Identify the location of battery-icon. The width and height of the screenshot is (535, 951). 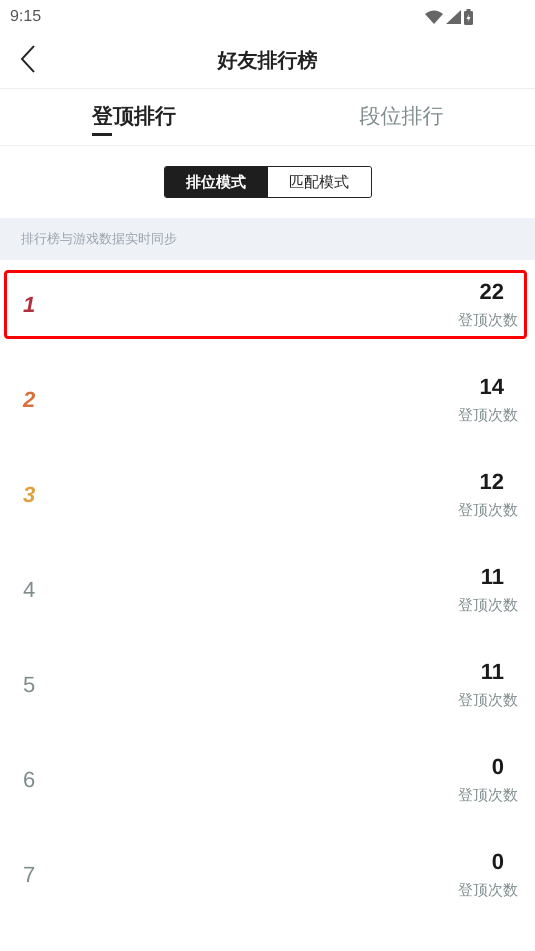
(468, 16).